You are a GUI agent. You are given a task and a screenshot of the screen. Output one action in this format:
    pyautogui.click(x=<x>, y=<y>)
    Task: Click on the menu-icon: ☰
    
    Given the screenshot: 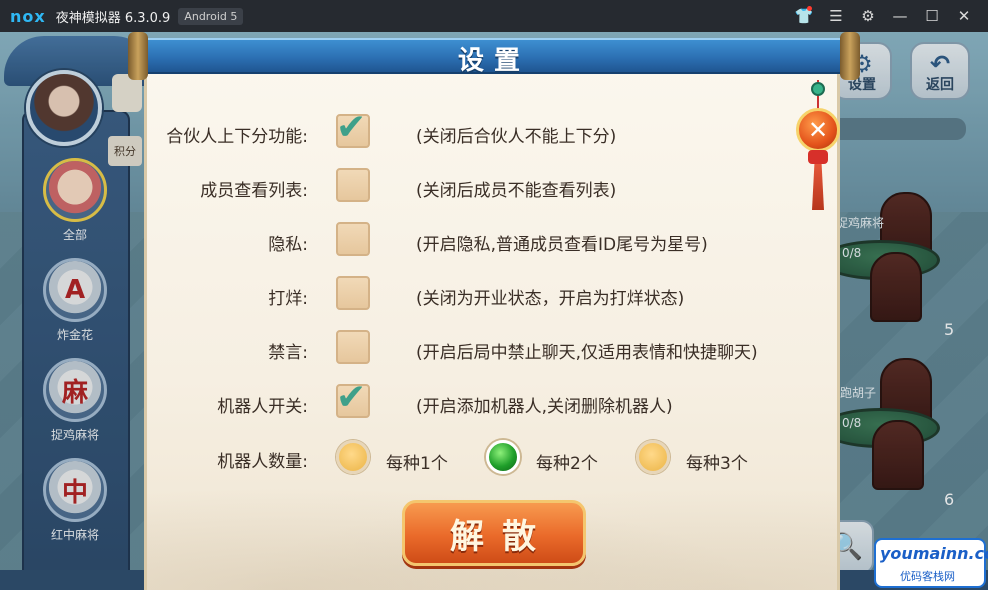 What is the action you would take?
    pyautogui.click(x=836, y=16)
    